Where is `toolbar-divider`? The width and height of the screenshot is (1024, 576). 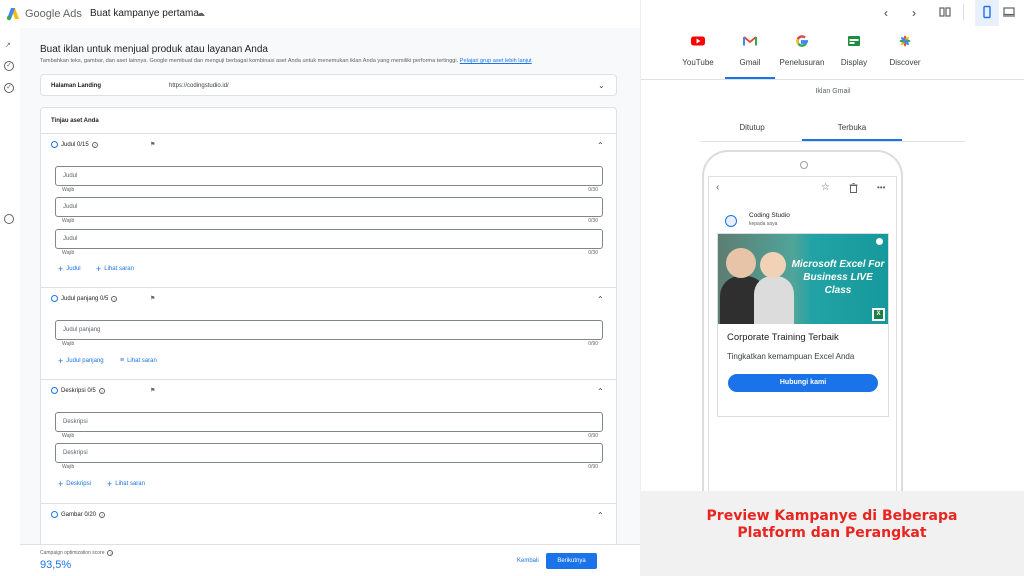
toolbar-divider is located at coordinates (963, 12).